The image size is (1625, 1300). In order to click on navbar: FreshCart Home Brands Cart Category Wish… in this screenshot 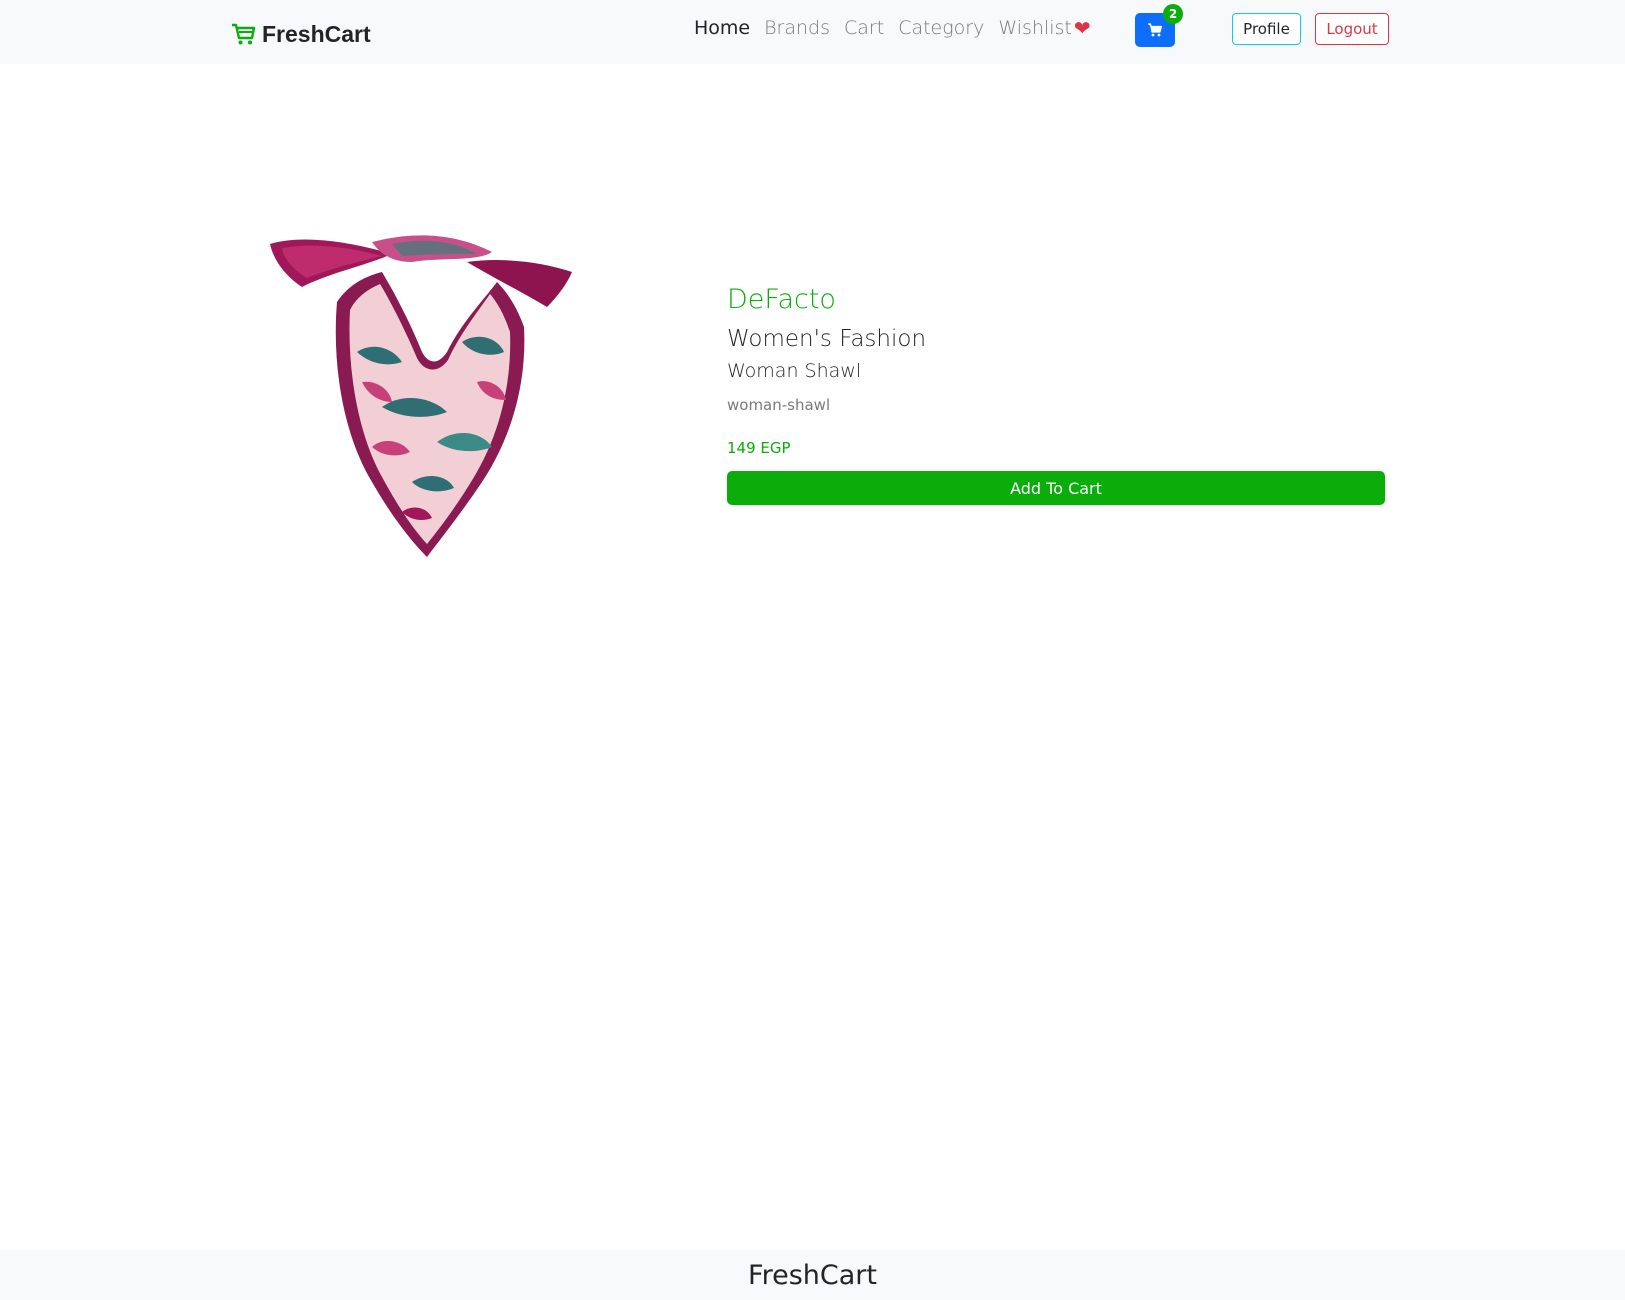, I will do `click(812, 32)`.